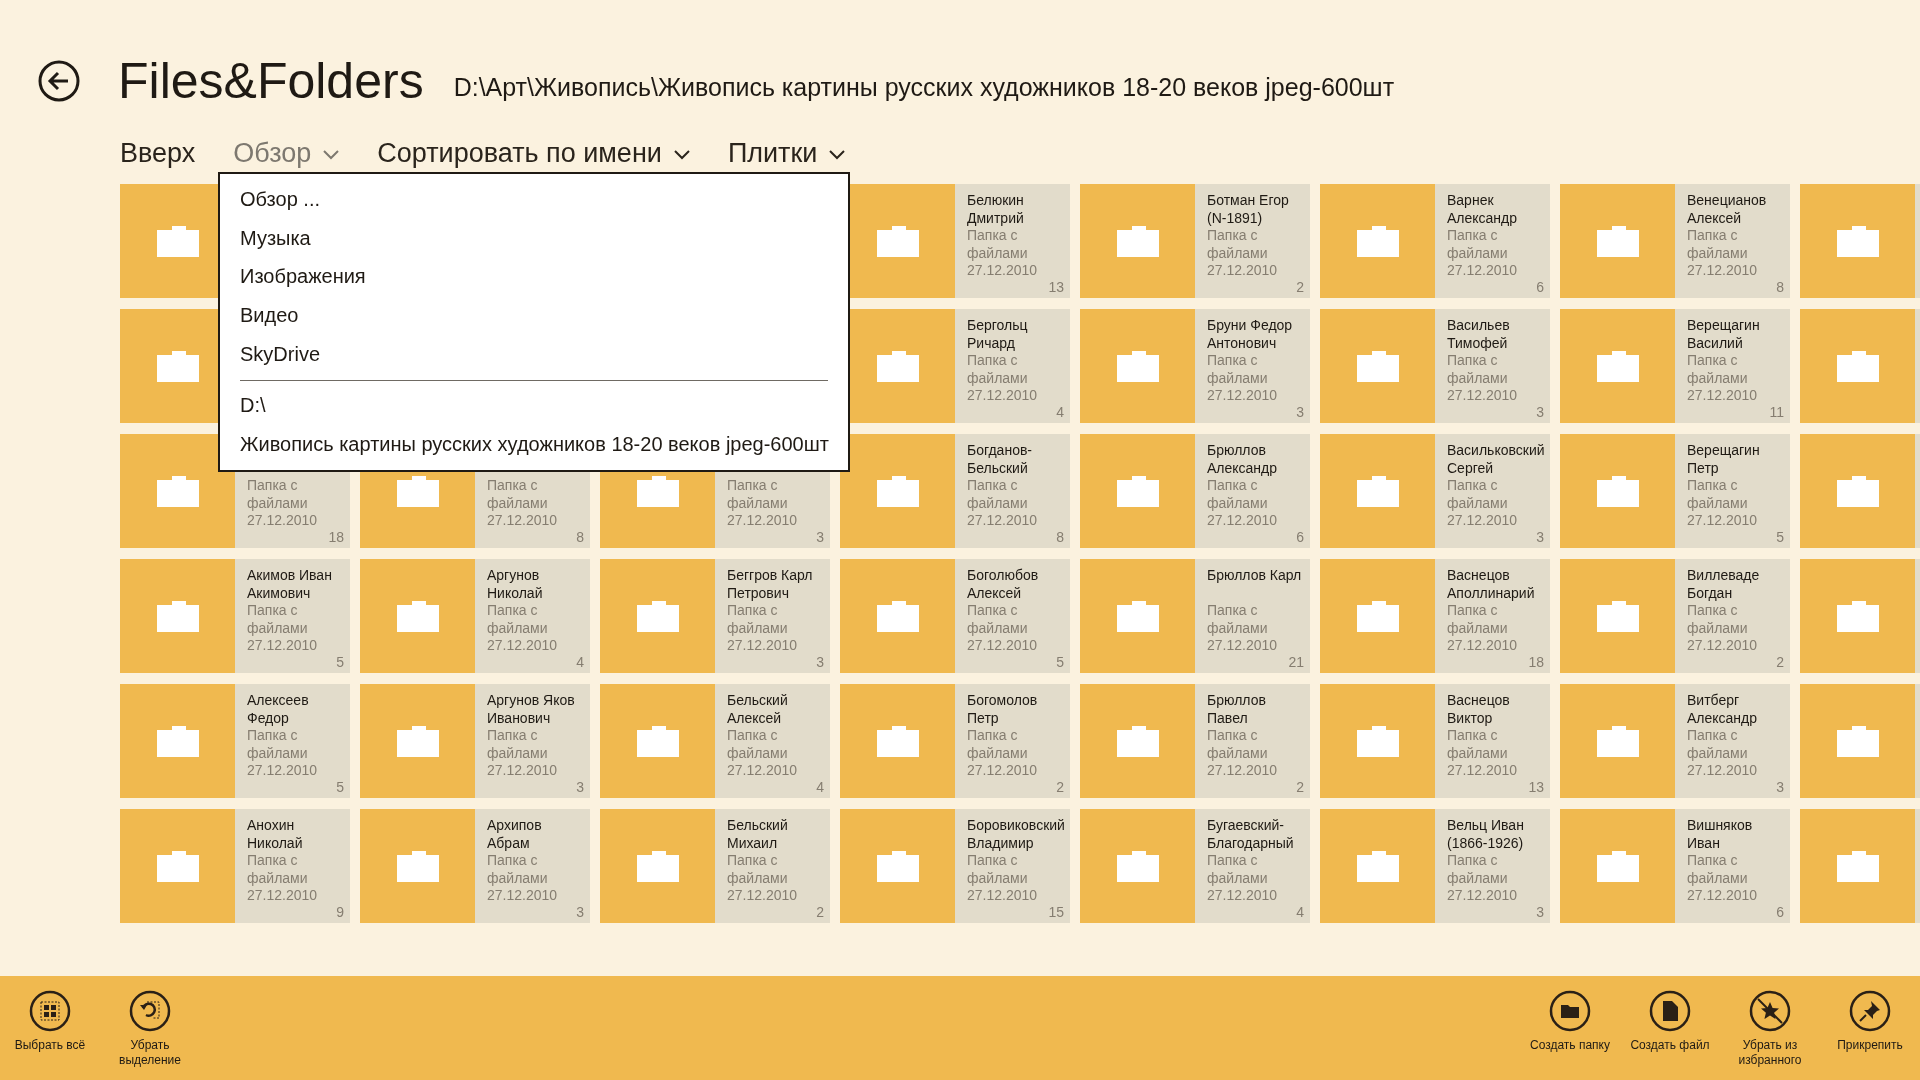  I want to click on folder-tile: Витберг Александр Папка с файлами 27.12.2010 3, so click(1675, 741).